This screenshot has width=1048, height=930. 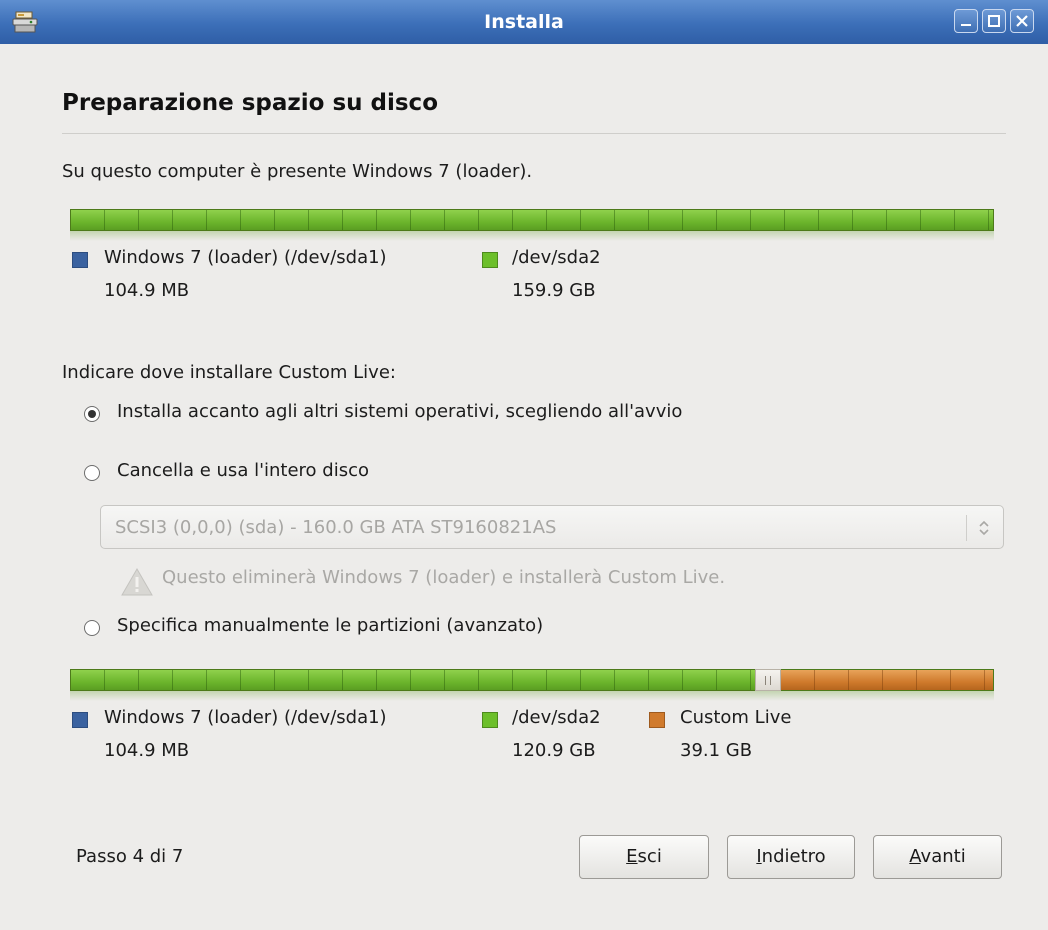 I want to click on new-partition-bar, so click(x=532, y=680).